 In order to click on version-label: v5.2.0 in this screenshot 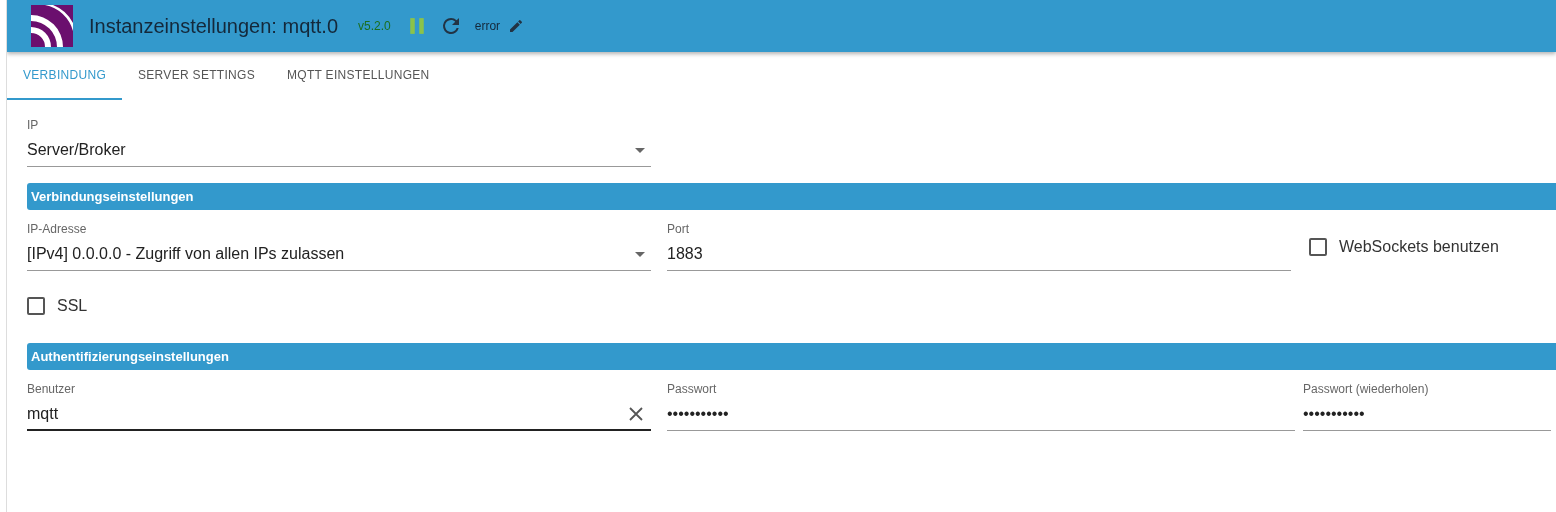, I will do `click(374, 26)`.